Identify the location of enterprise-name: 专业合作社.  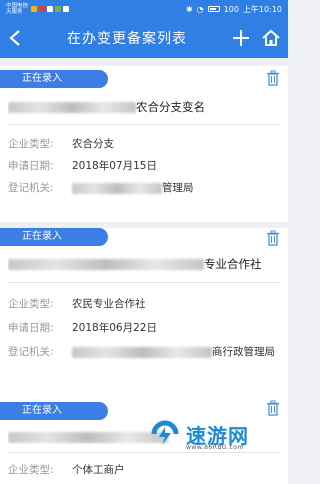
(138, 264).